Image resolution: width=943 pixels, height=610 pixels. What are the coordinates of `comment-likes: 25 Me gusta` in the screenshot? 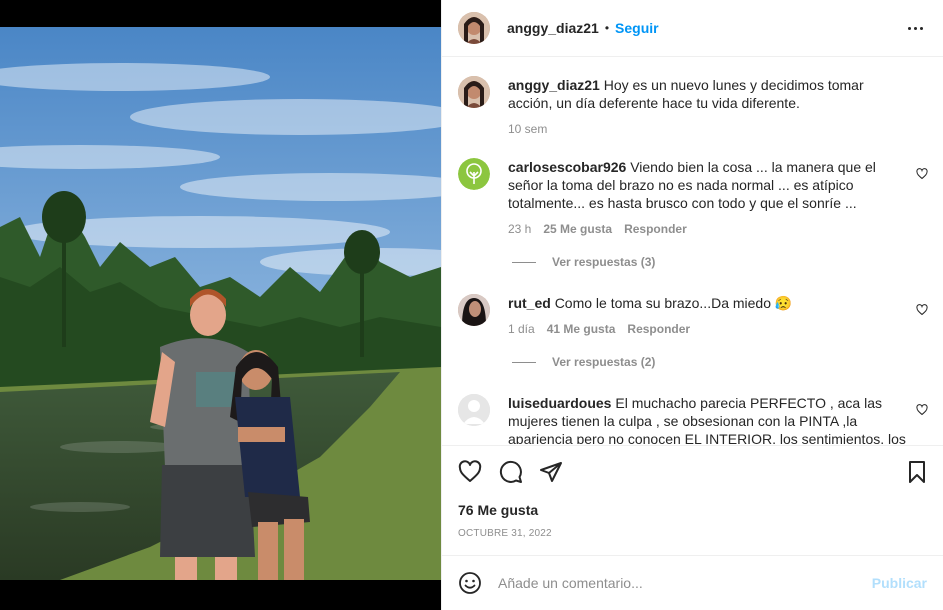 It's located at (577, 229).